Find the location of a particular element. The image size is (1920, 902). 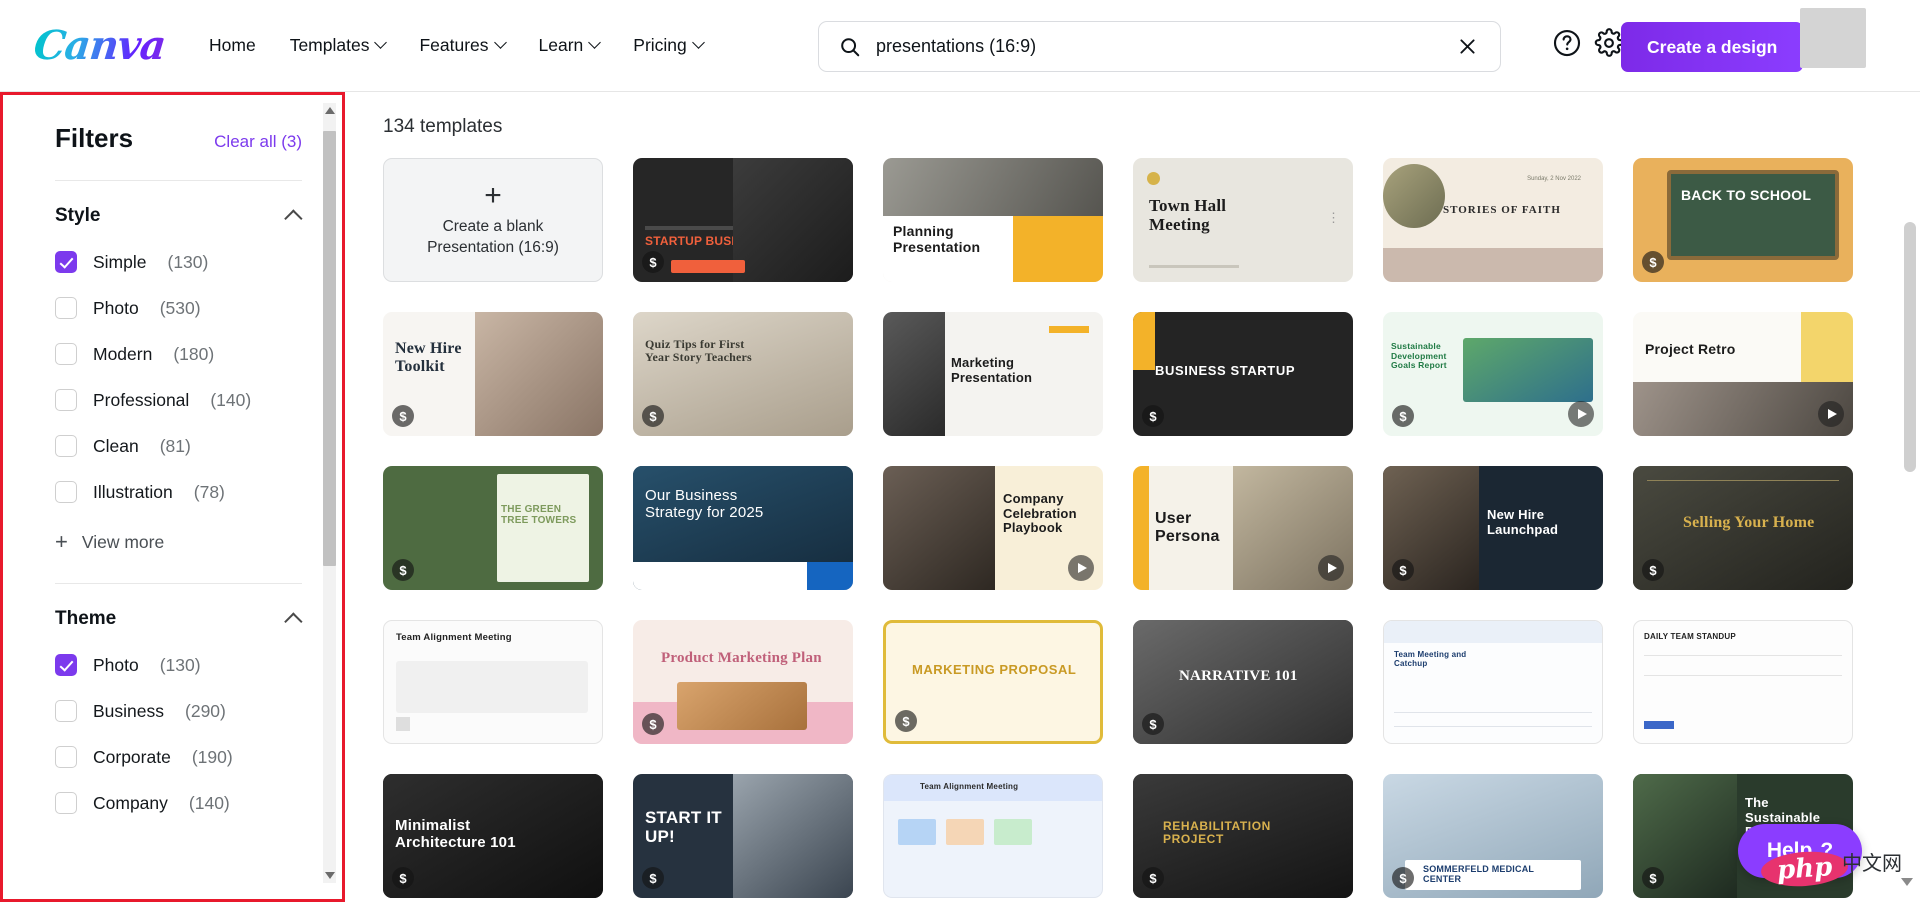

template-card: Minimalist Architecture 101 $ is located at coordinates (493, 836).